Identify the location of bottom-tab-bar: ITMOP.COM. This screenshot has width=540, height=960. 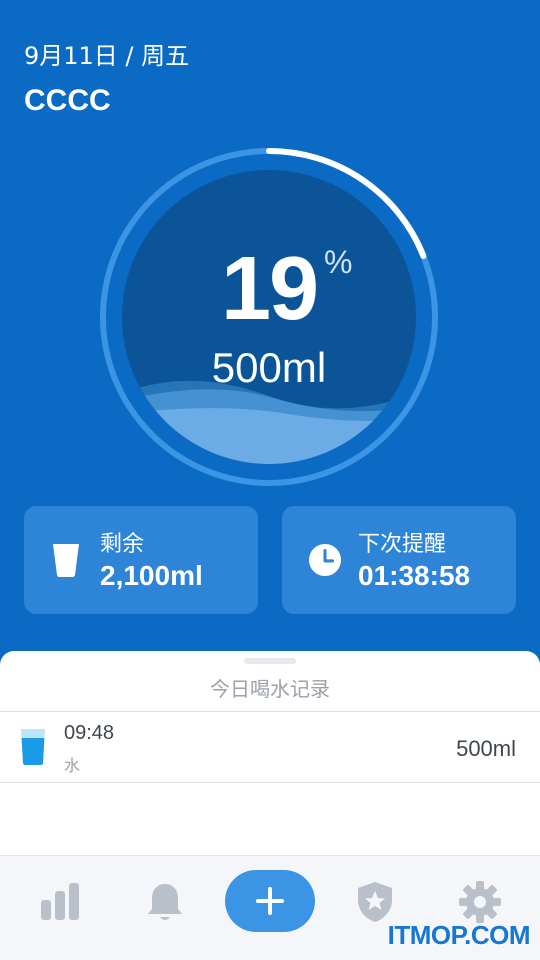
(270, 907).